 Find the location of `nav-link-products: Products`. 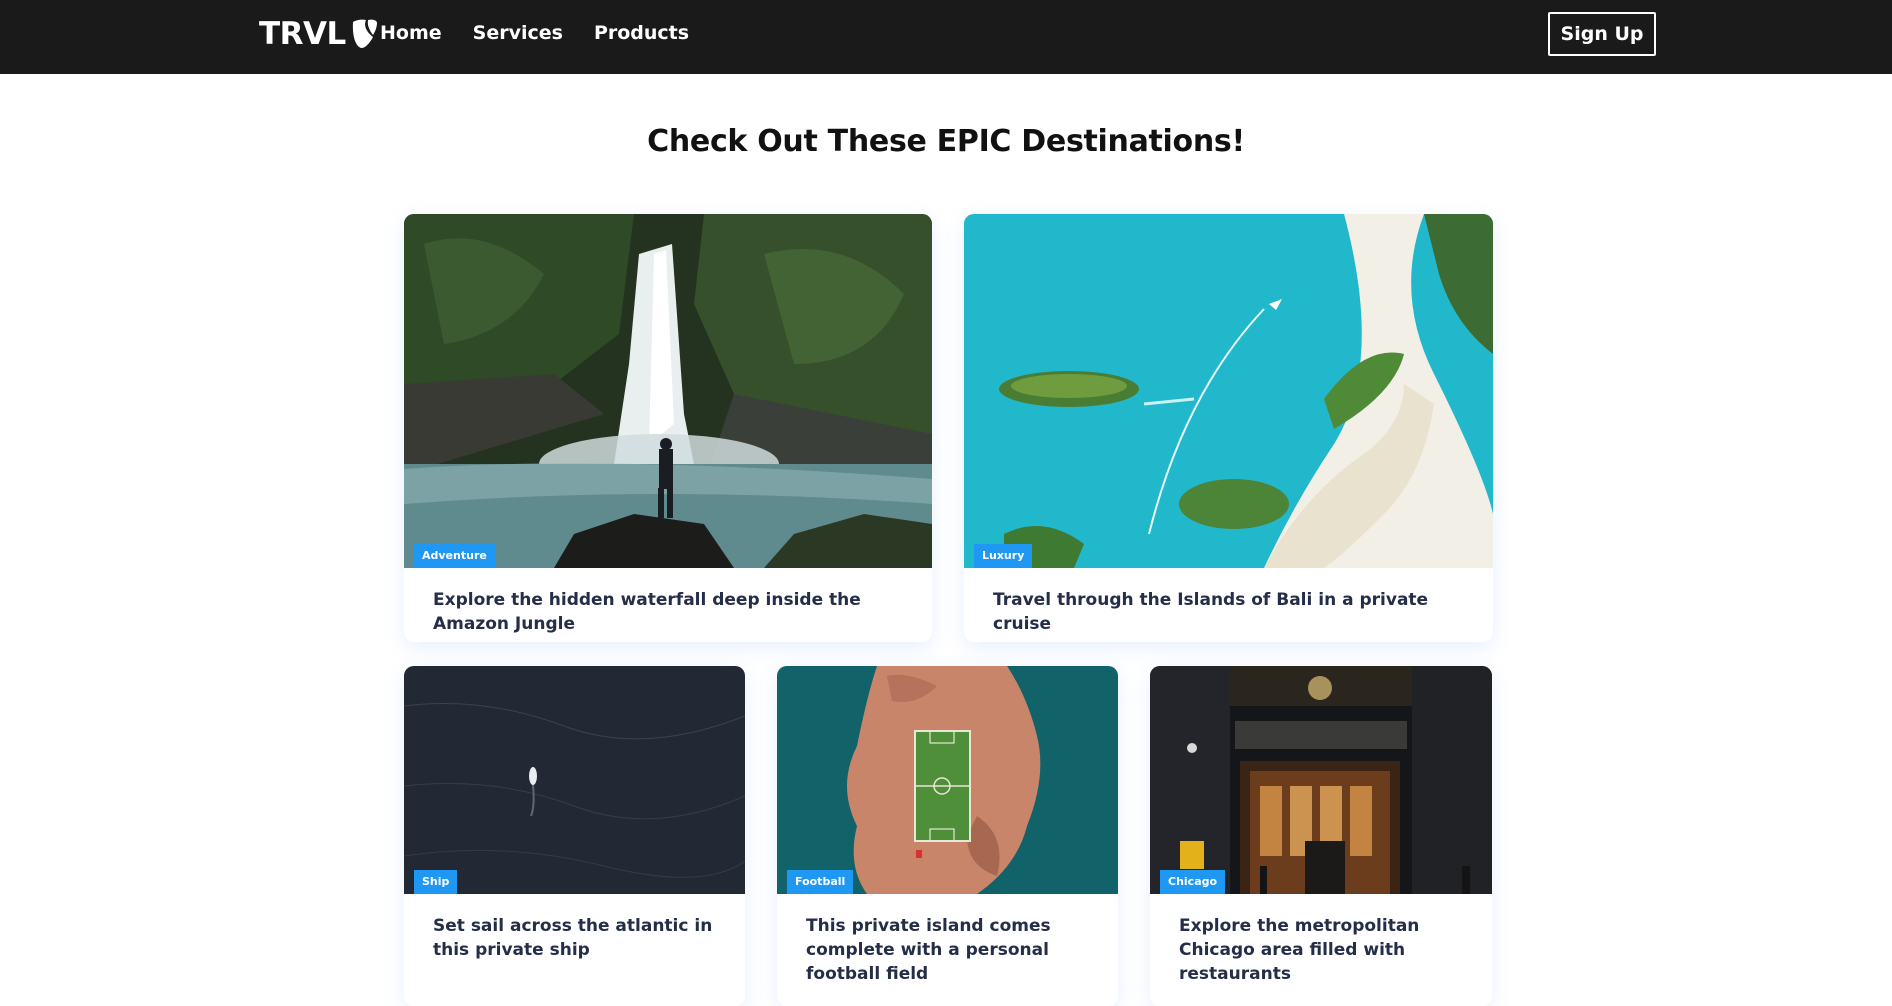

nav-link-products: Products is located at coordinates (641, 33).